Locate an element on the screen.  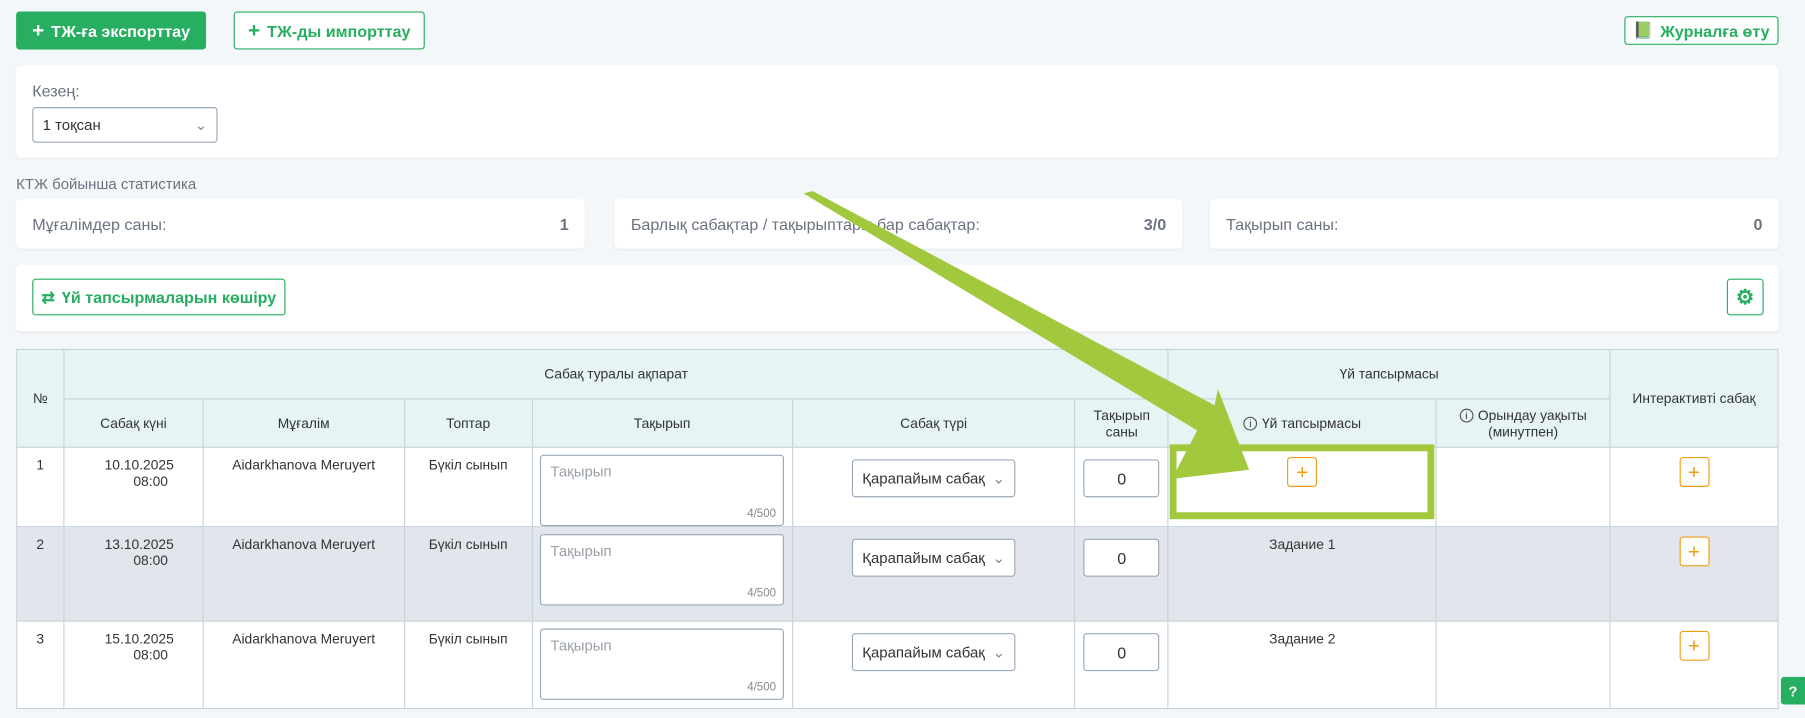
lesson-date: 10.10.2025 08:00 is located at coordinates (133, 487).